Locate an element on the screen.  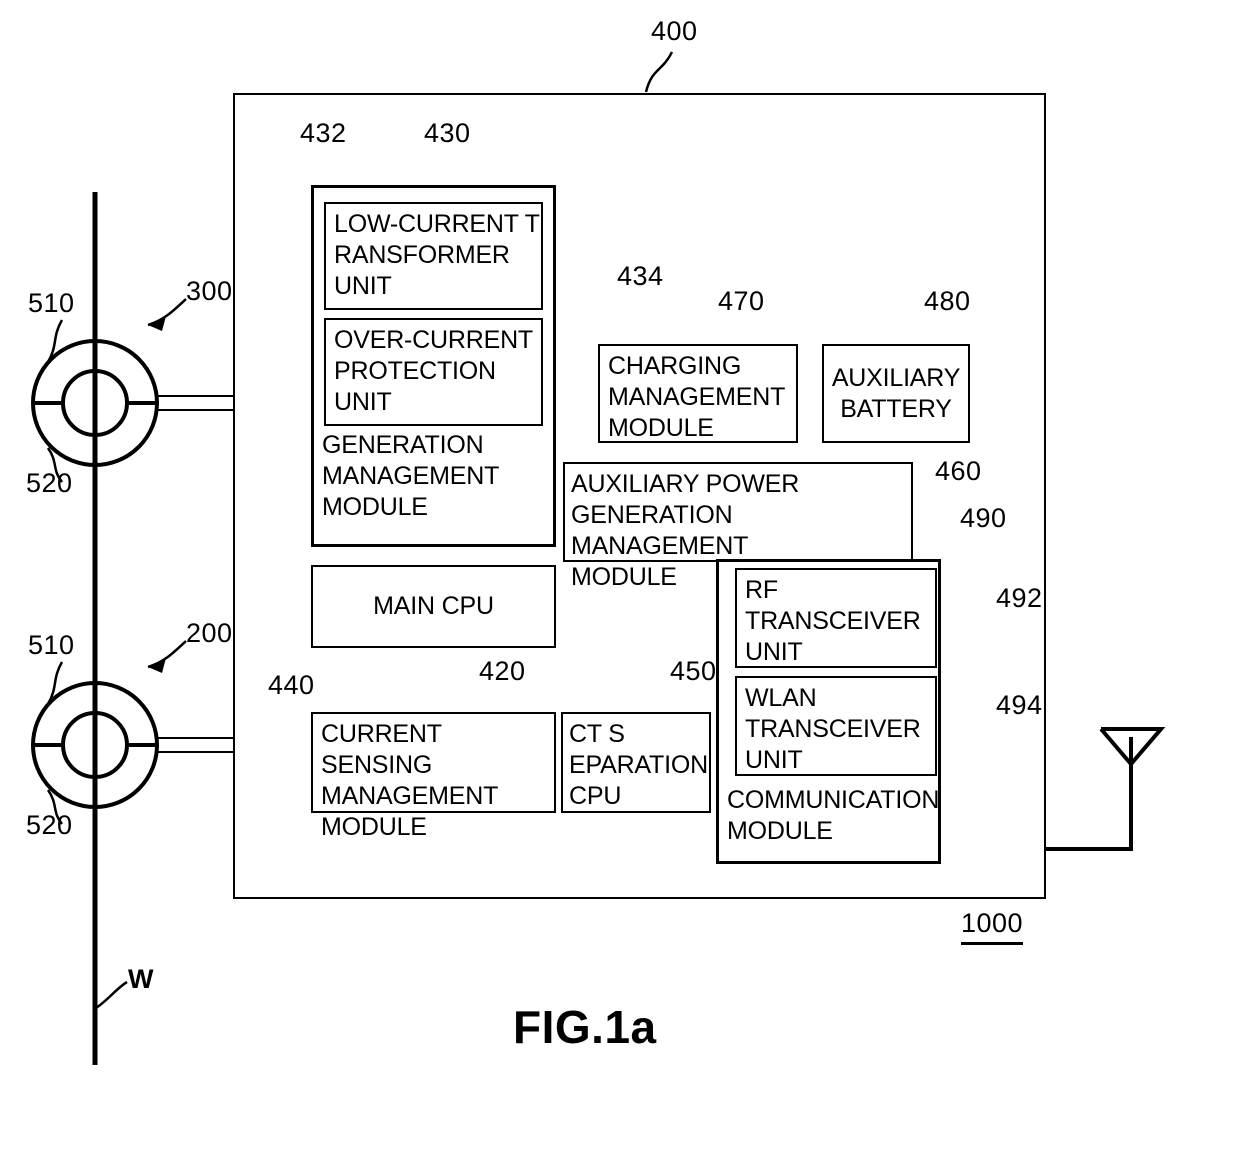
ct-separation-cpu-label: CT S EPARATION CPU is located at coordinates (638, 765).